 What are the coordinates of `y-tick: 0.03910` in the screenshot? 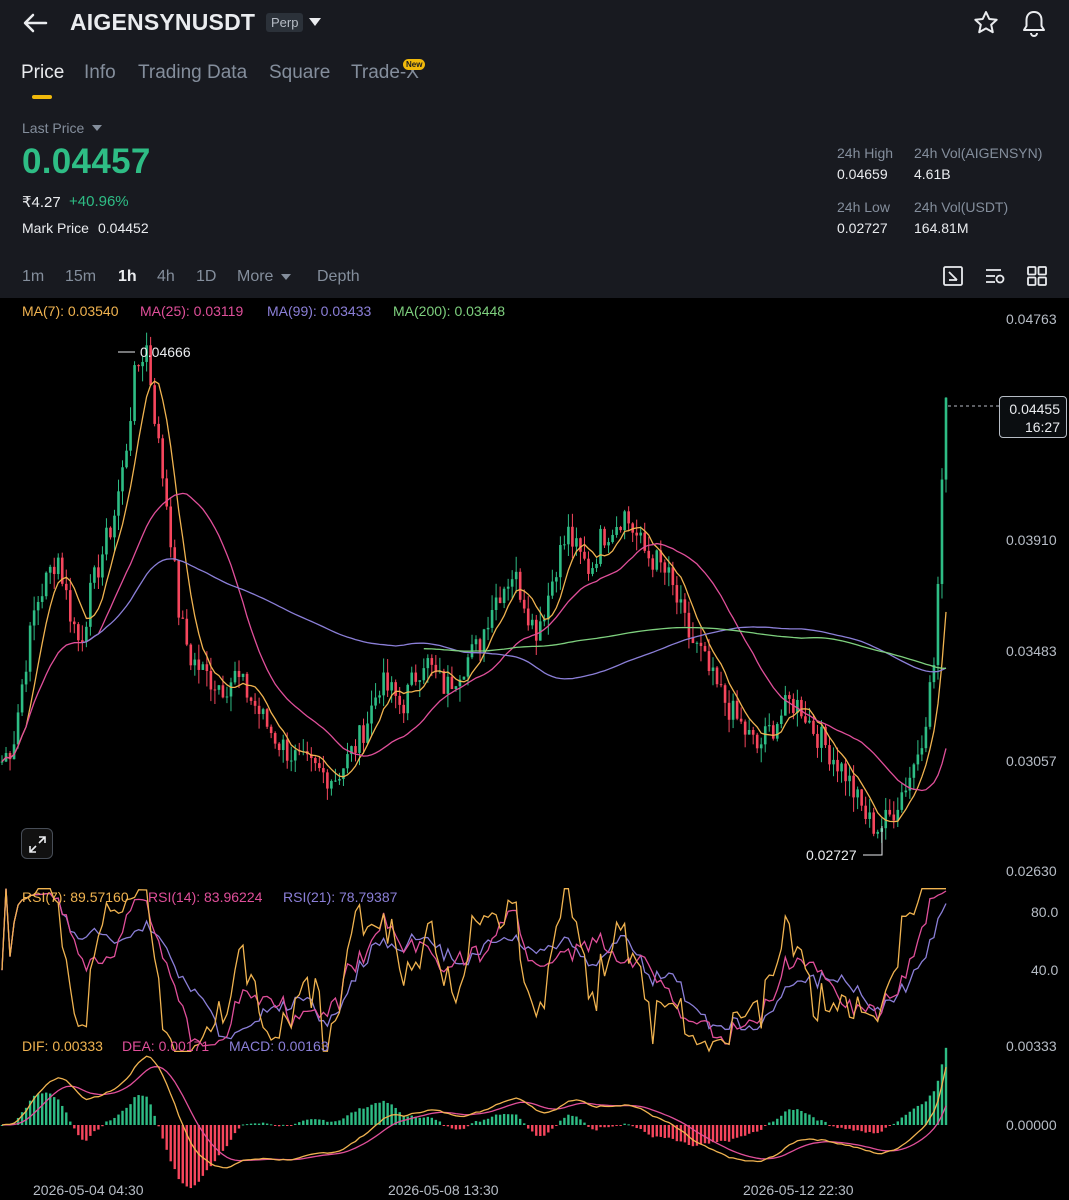 It's located at (1031, 540).